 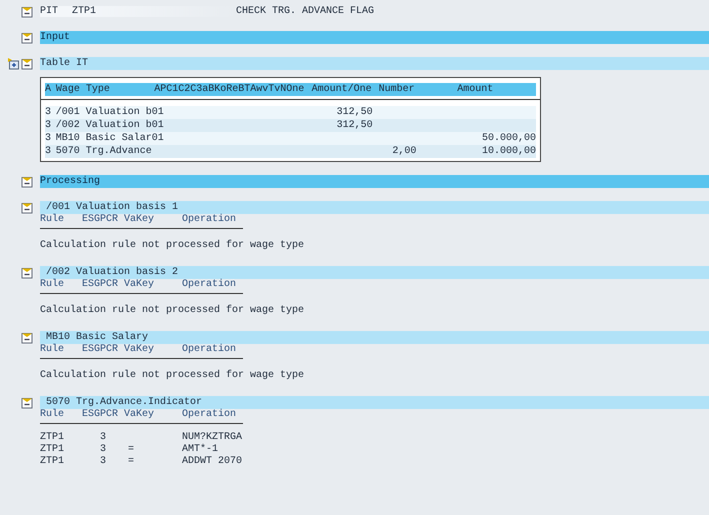 What do you see at coordinates (374, 337) in the screenshot?
I see `section-header: MB10 Basic Salary` at bounding box center [374, 337].